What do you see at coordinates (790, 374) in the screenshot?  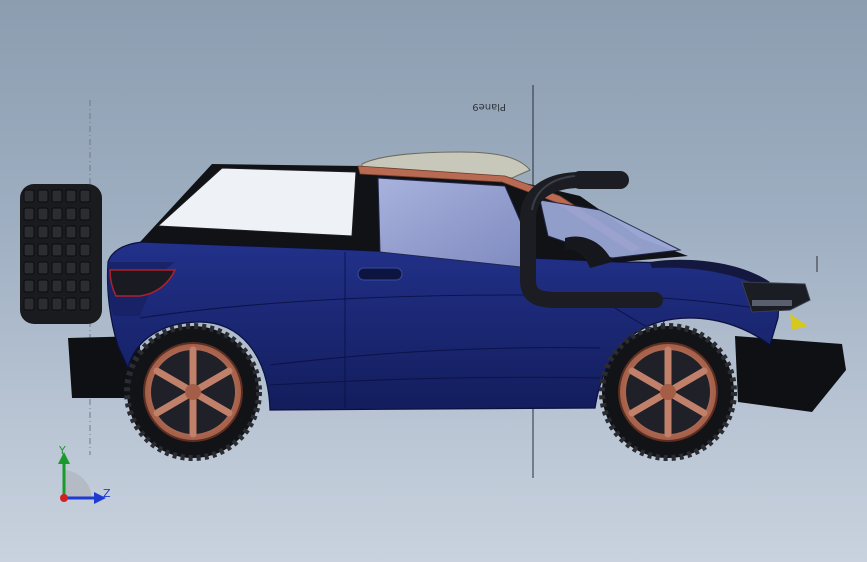 I see `front-bumper` at bounding box center [790, 374].